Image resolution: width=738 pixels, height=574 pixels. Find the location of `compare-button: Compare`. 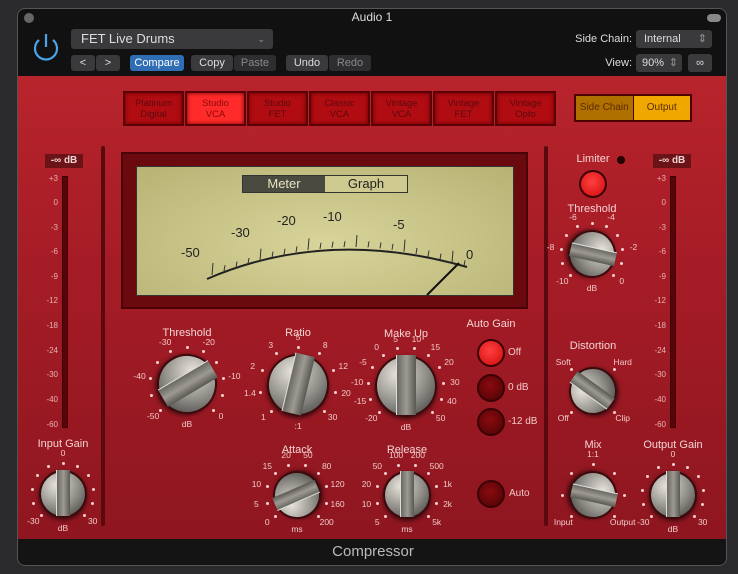

compare-button: Compare is located at coordinates (157, 63).